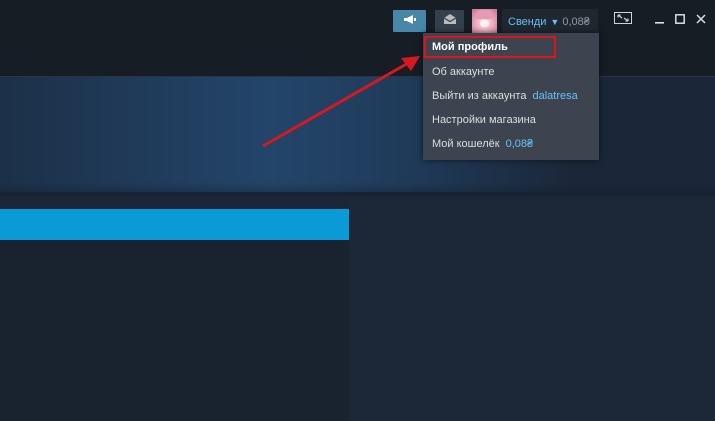 This screenshot has width=715, height=421. I want to click on inbox-button, so click(449, 21).